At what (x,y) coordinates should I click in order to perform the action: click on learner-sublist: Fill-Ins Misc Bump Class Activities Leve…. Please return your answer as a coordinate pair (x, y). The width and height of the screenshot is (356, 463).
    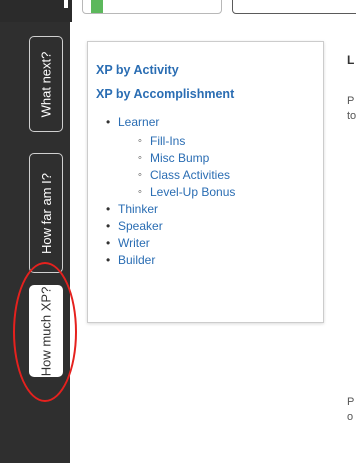
    Looking at the image, I should click on (226, 167).